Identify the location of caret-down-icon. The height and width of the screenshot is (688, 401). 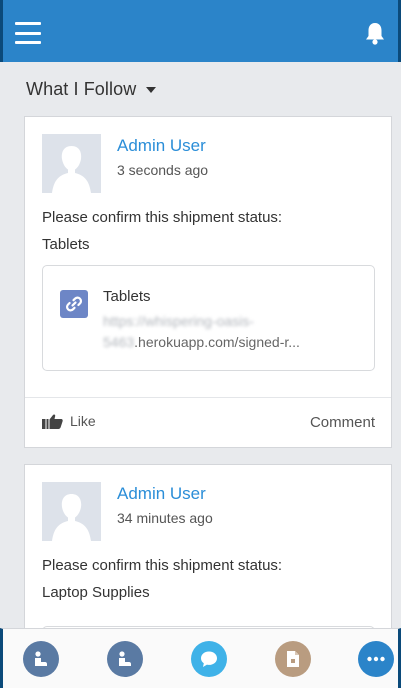
(151, 90).